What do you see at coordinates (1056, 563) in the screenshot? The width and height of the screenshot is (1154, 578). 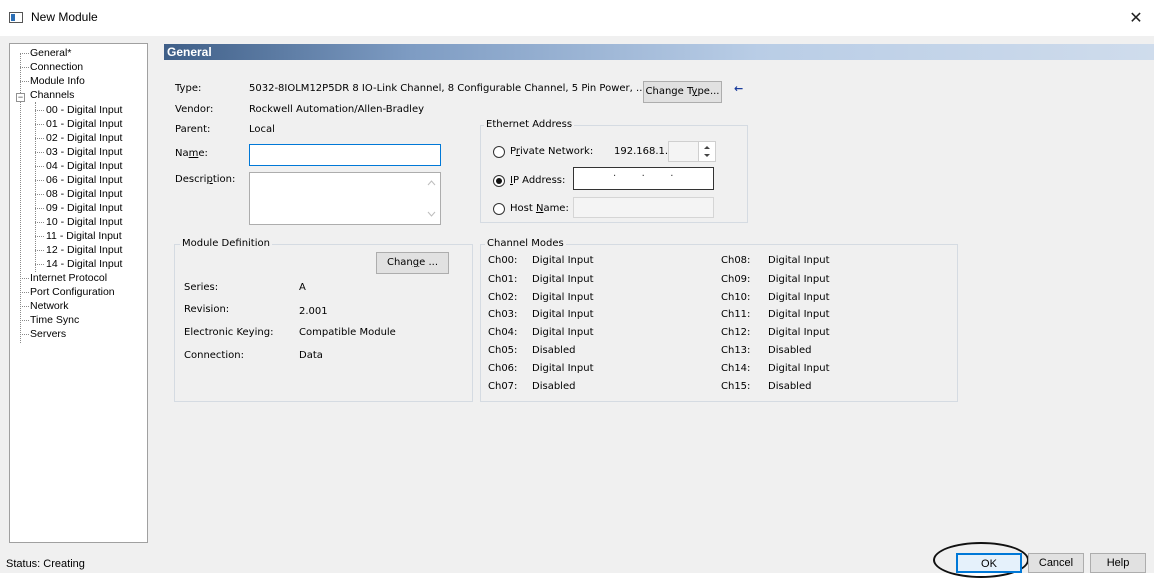 I see `cancel-button: Cancel` at bounding box center [1056, 563].